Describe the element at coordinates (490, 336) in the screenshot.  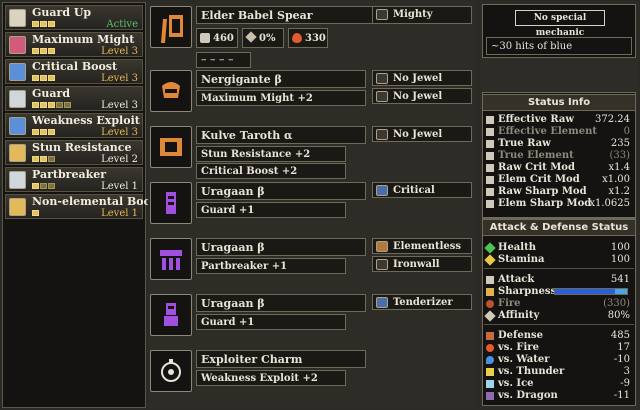
I see `defense-icon` at that location.